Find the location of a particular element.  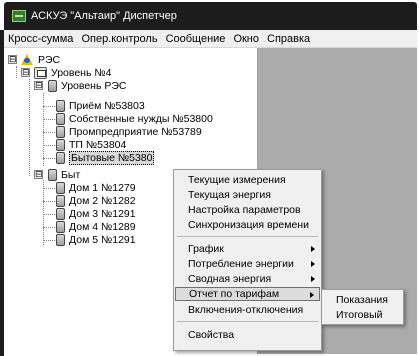

tree-node-label: Бытовые №5380 is located at coordinates (112, 157).